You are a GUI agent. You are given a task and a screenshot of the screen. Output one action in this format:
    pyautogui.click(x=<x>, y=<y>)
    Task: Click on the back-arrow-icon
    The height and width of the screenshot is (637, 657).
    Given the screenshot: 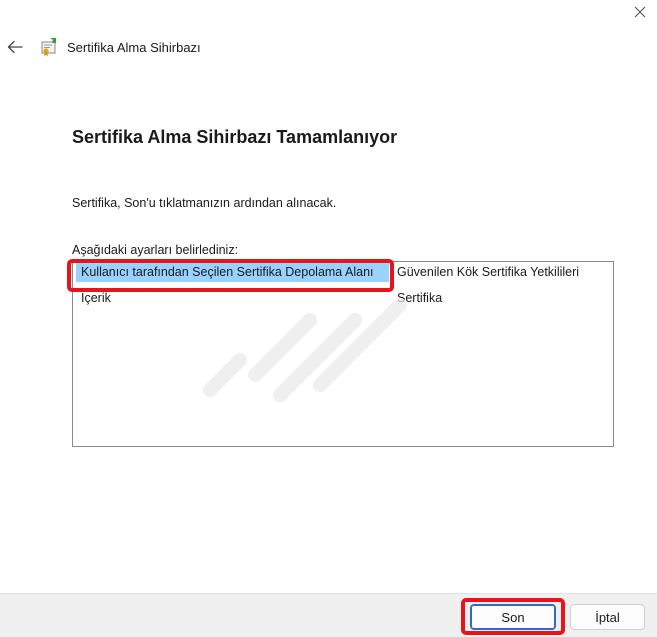 What is the action you would take?
    pyautogui.click(x=15, y=47)
    